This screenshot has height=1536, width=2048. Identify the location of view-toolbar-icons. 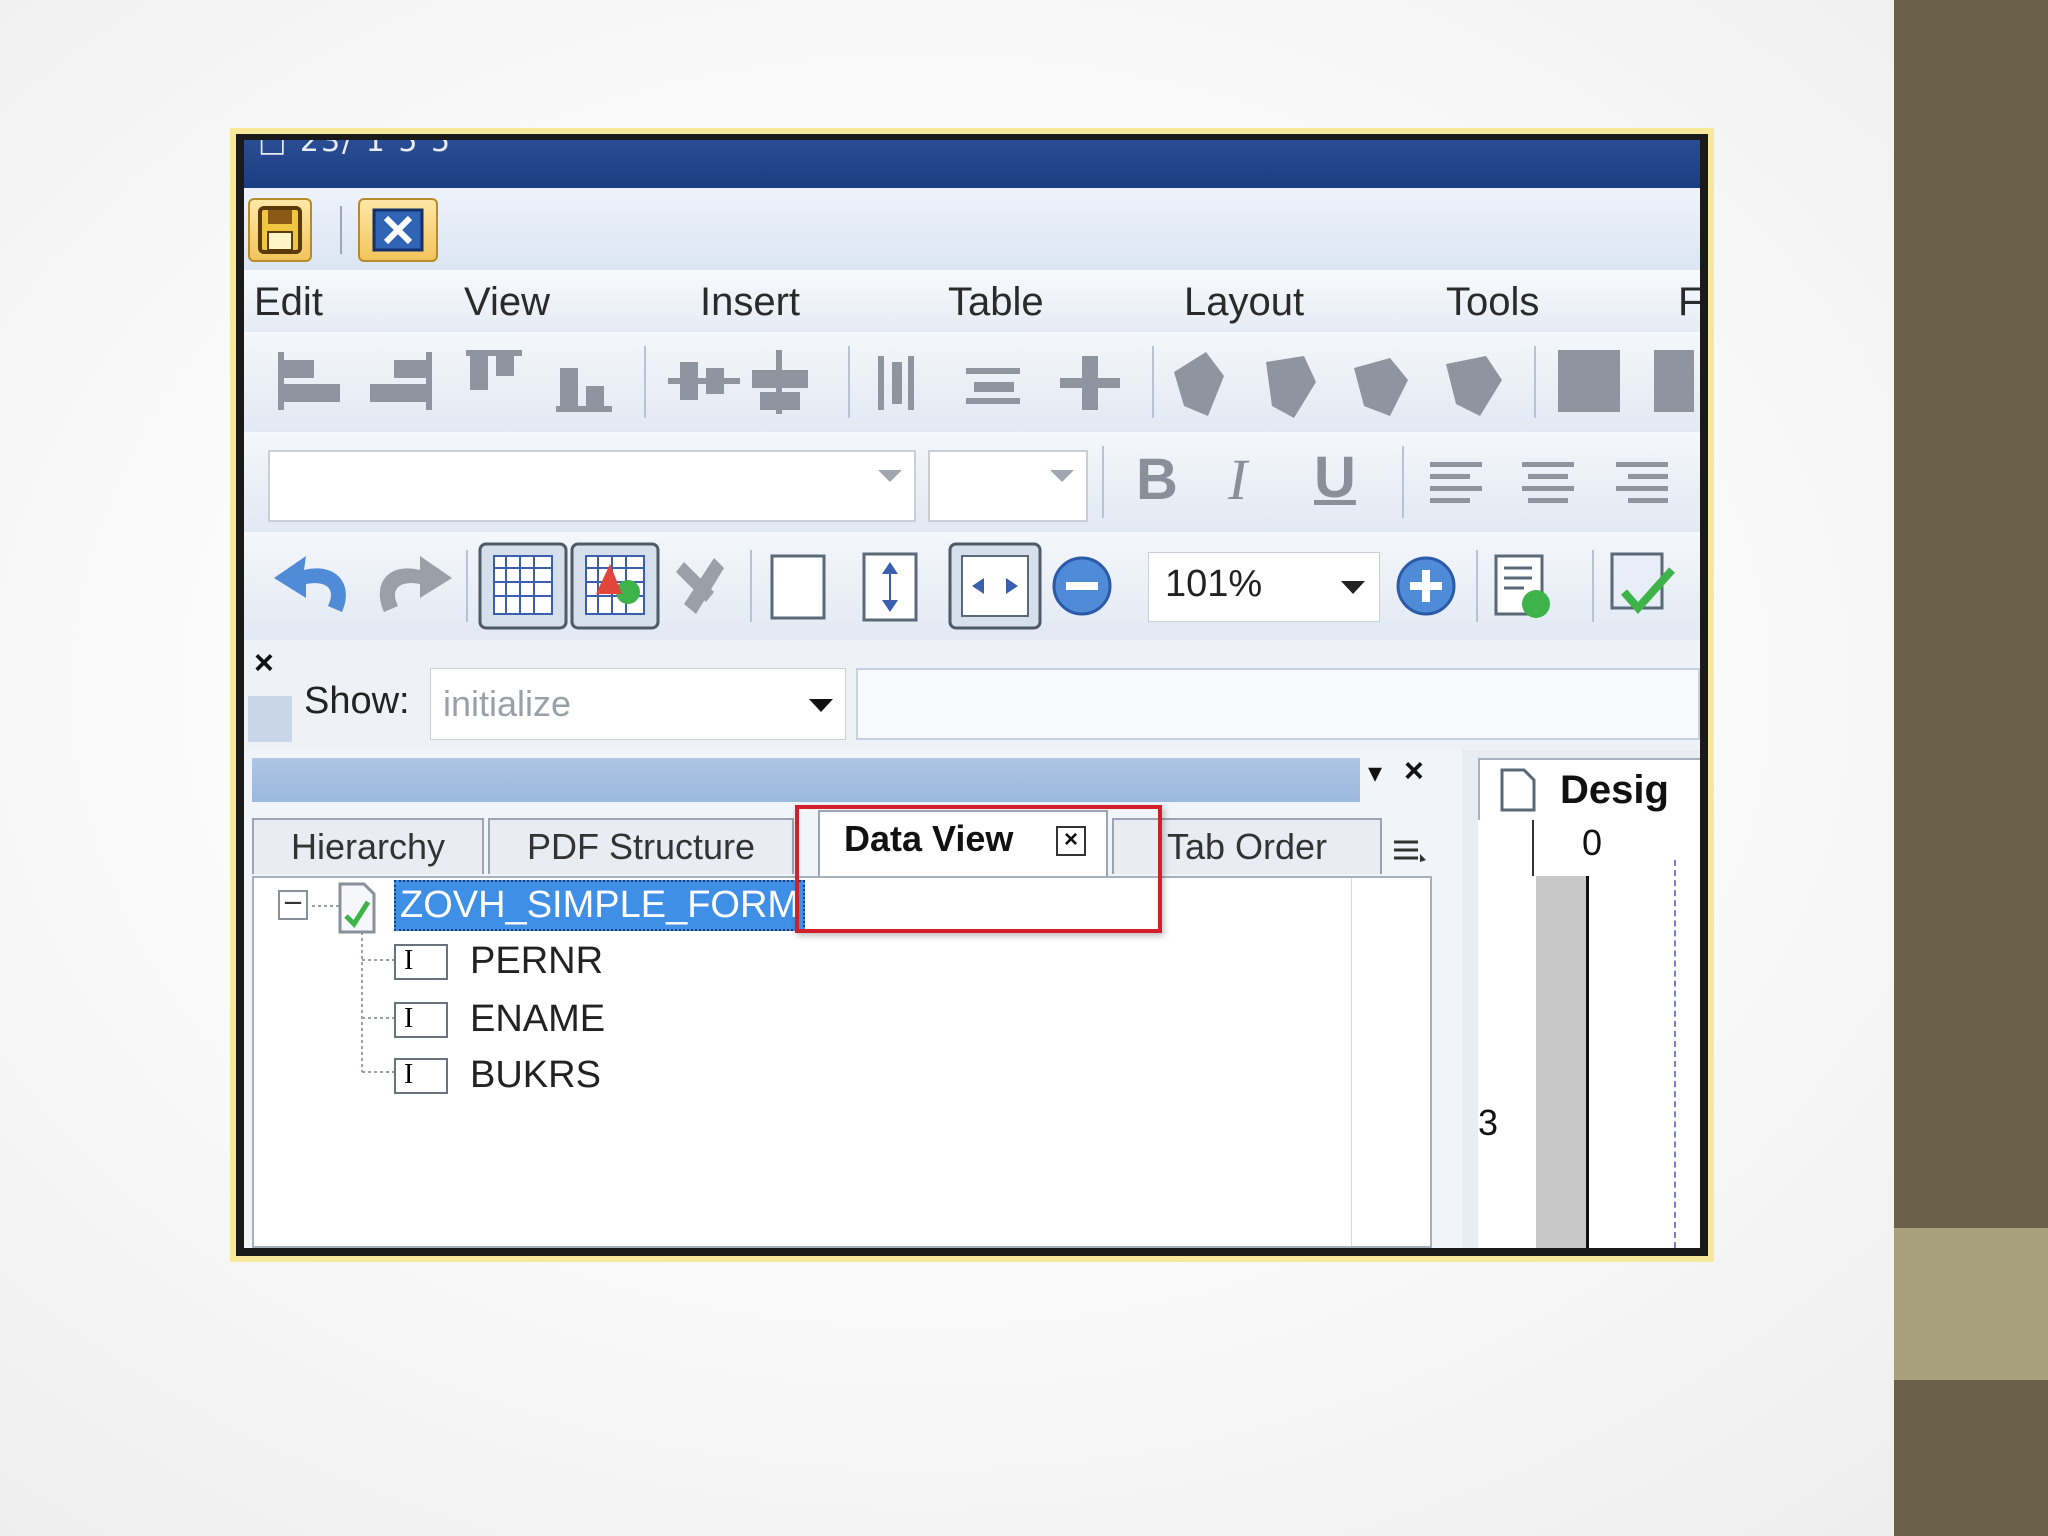
(974, 586).